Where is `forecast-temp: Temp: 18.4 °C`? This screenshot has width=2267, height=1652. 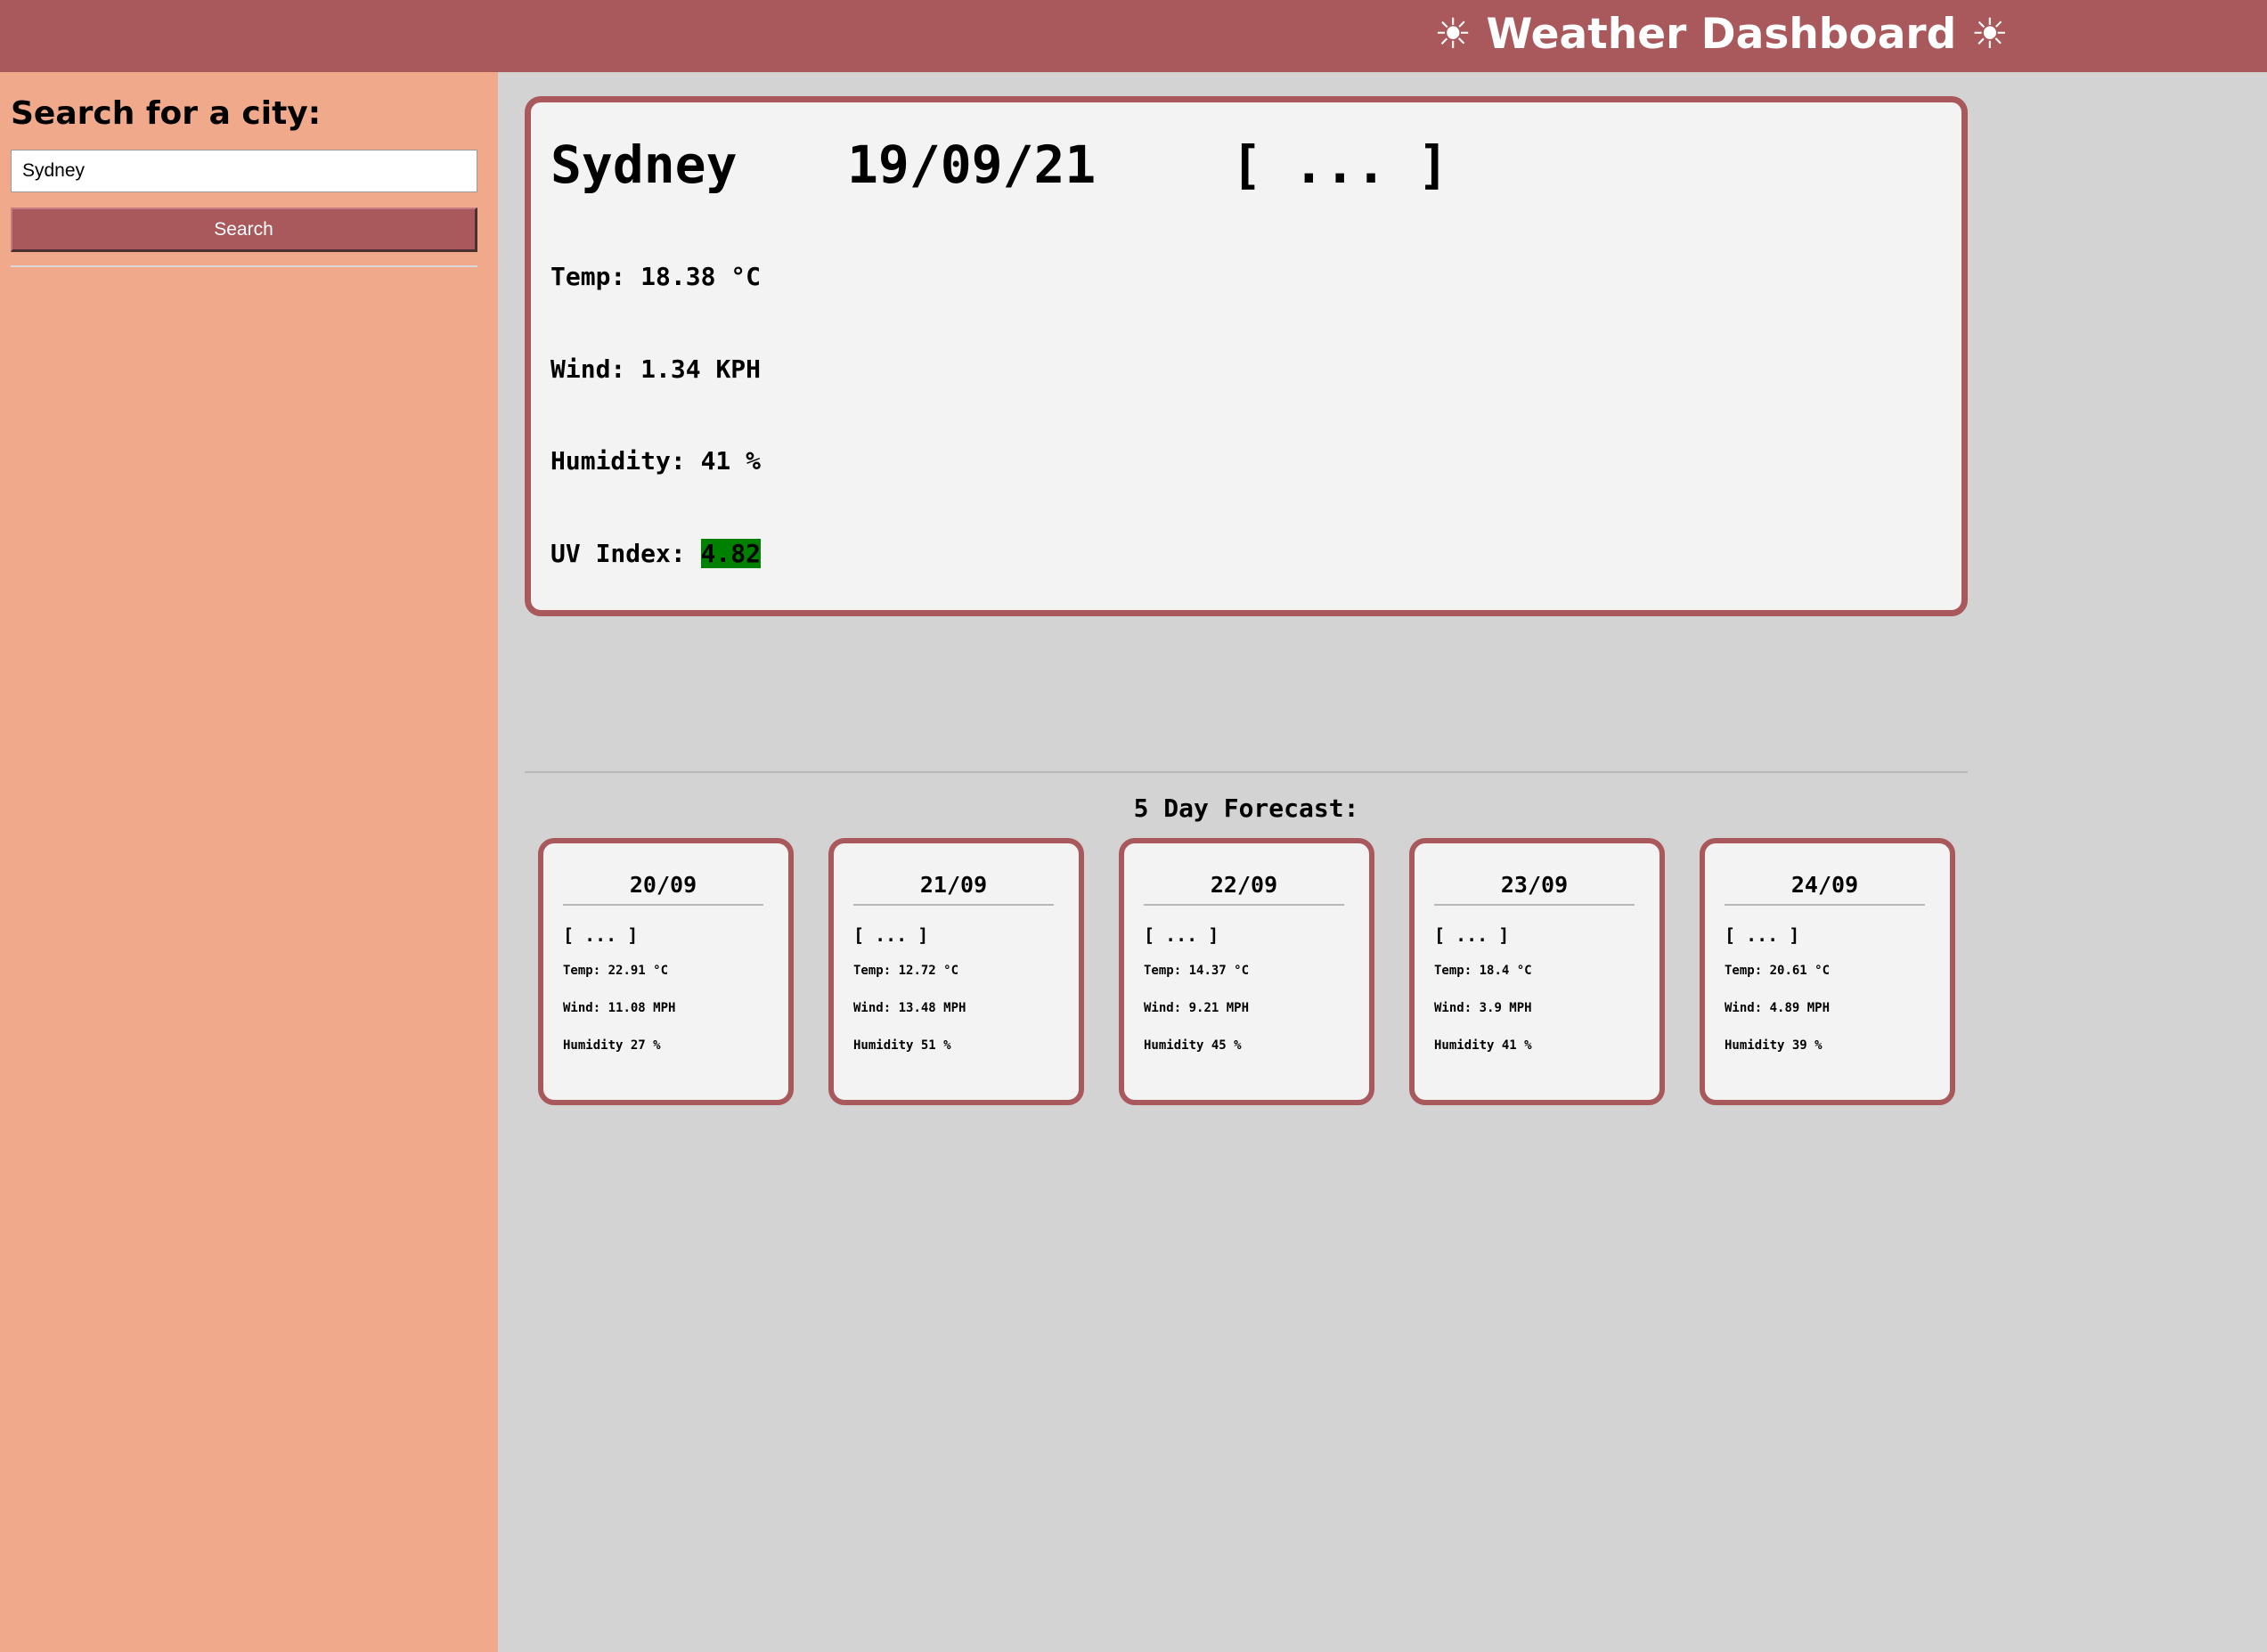
forecast-temp: Temp: 18.4 °C is located at coordinates (1483, 971).